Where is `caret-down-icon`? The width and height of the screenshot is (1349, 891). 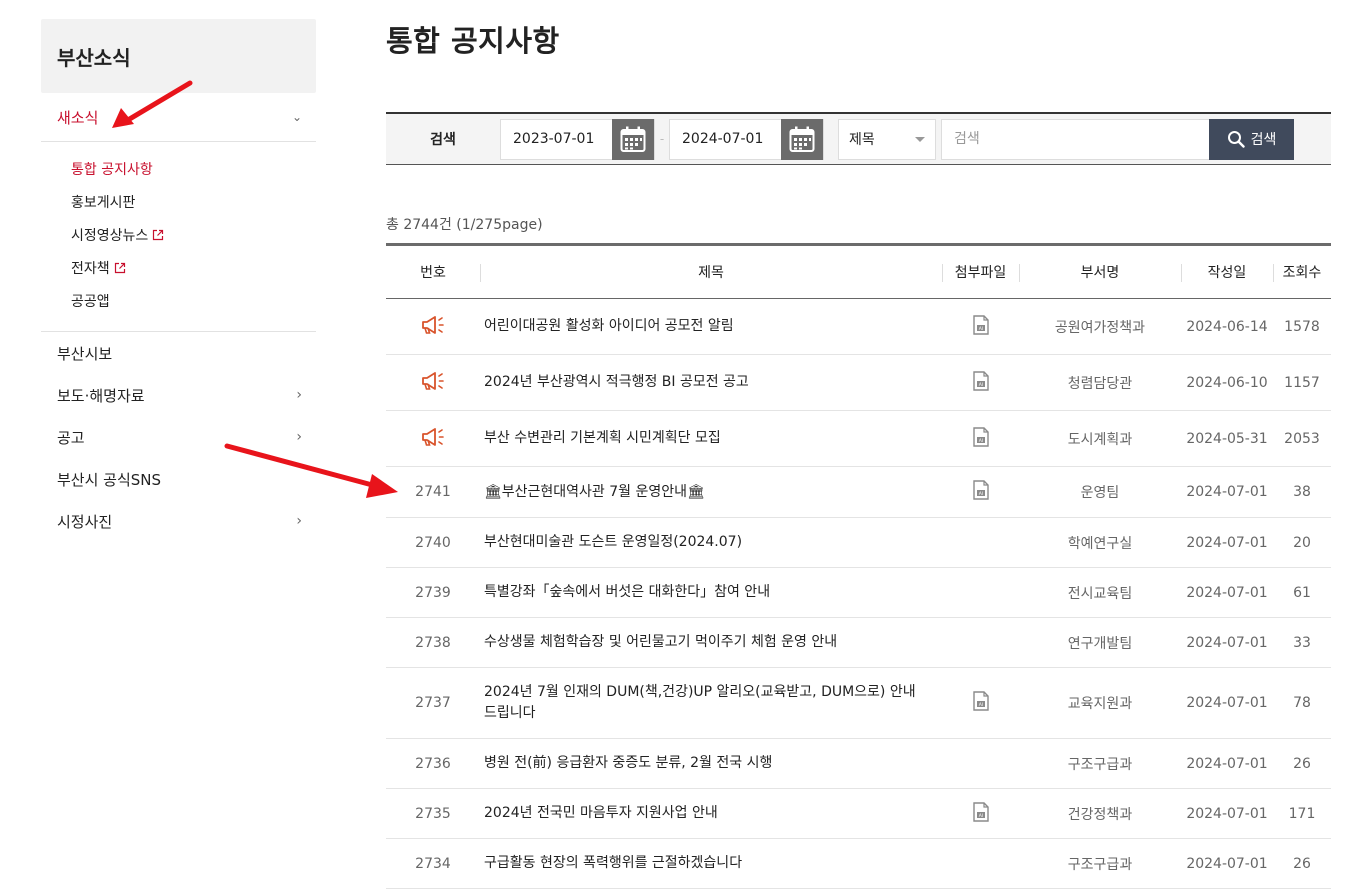 caret-down-icon is located at coordinates (920, 139).